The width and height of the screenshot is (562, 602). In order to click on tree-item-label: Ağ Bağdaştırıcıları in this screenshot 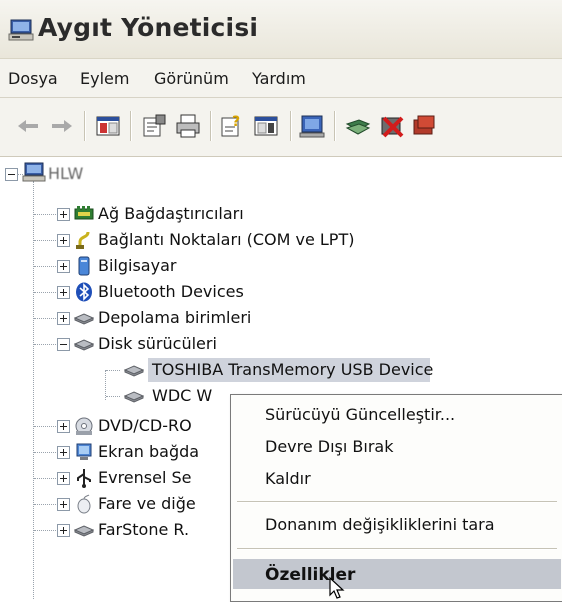, I will do `click(171, 213)`.